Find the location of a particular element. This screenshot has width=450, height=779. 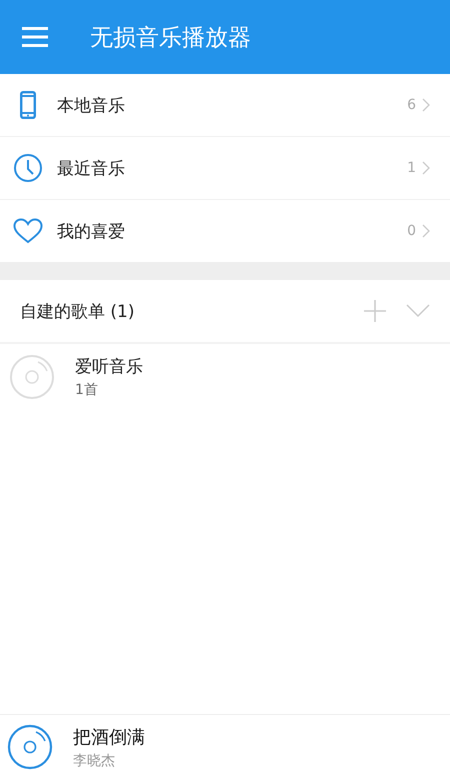

artist-name: 李晓杰 is located at coordinates (94, 761).